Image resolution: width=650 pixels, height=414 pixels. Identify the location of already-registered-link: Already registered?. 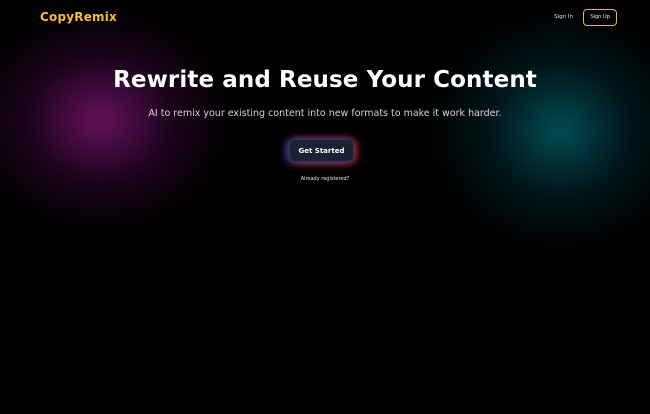
(325, 179).